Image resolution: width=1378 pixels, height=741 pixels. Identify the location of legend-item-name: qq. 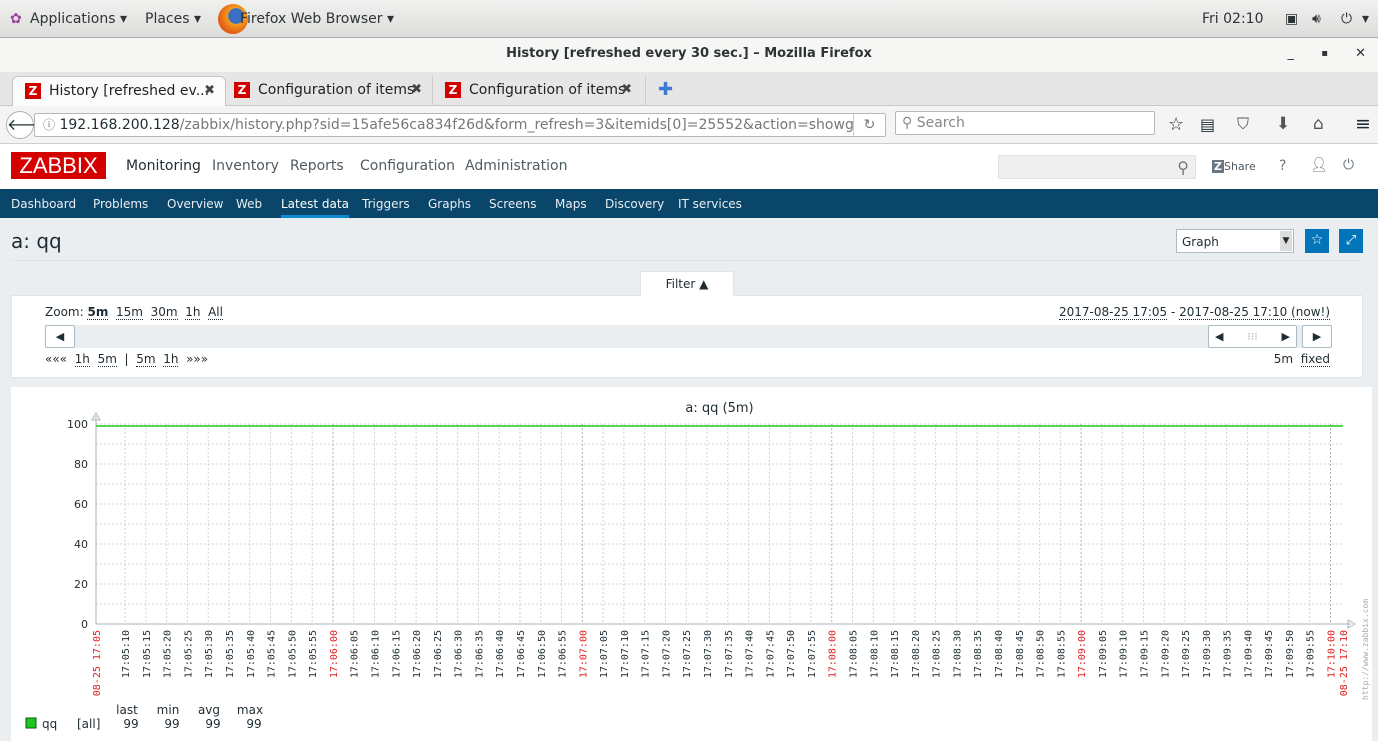
(49, 724).